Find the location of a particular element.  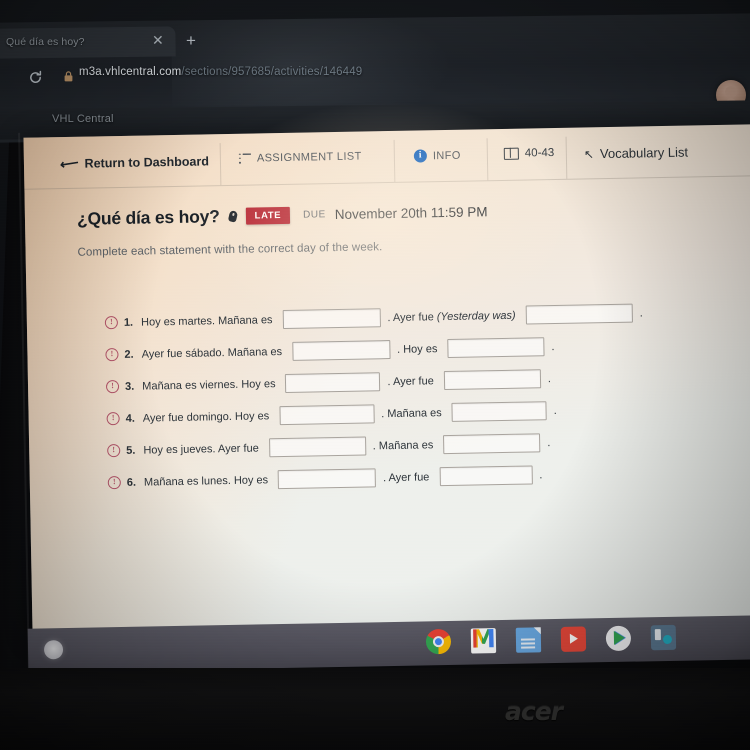

shelf-app-icons is located at coordinates (551, 639).